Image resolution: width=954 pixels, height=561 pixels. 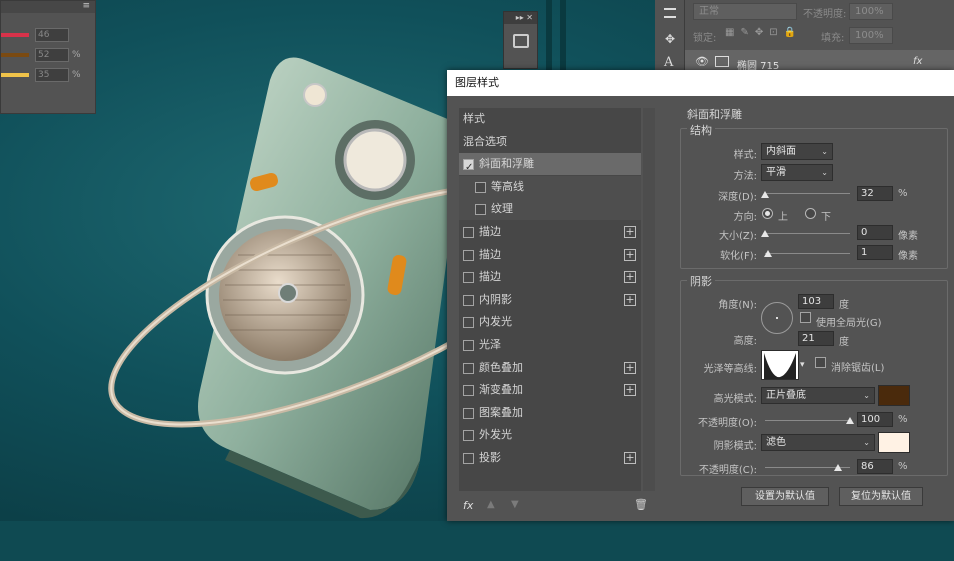 What do you see at coordinates (550, 186) in the screenshot?
I see `style-list-item: 等高线` at bounding box center [550, 186].